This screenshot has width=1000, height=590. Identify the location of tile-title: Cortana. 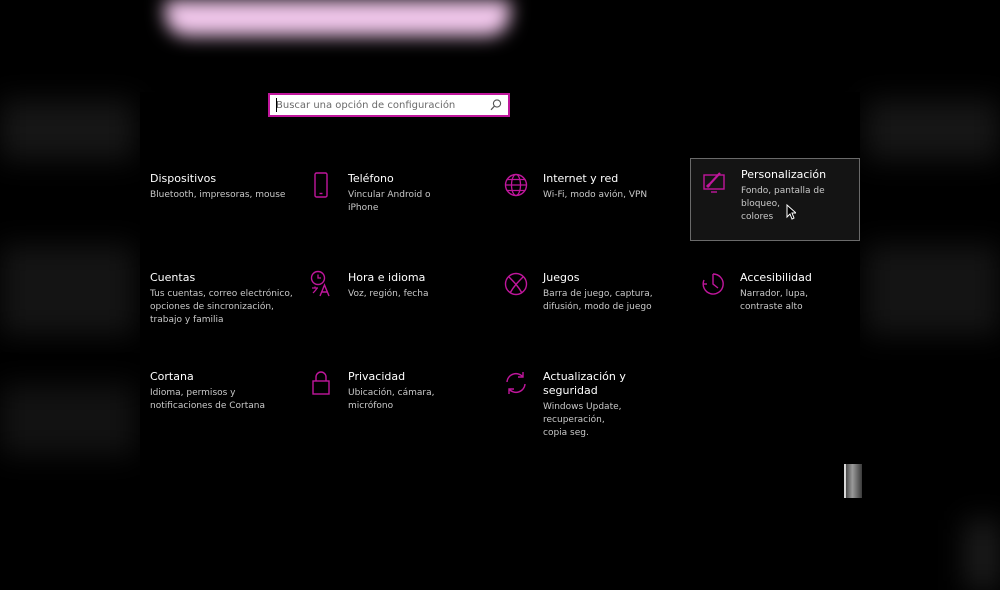
(172, 376).